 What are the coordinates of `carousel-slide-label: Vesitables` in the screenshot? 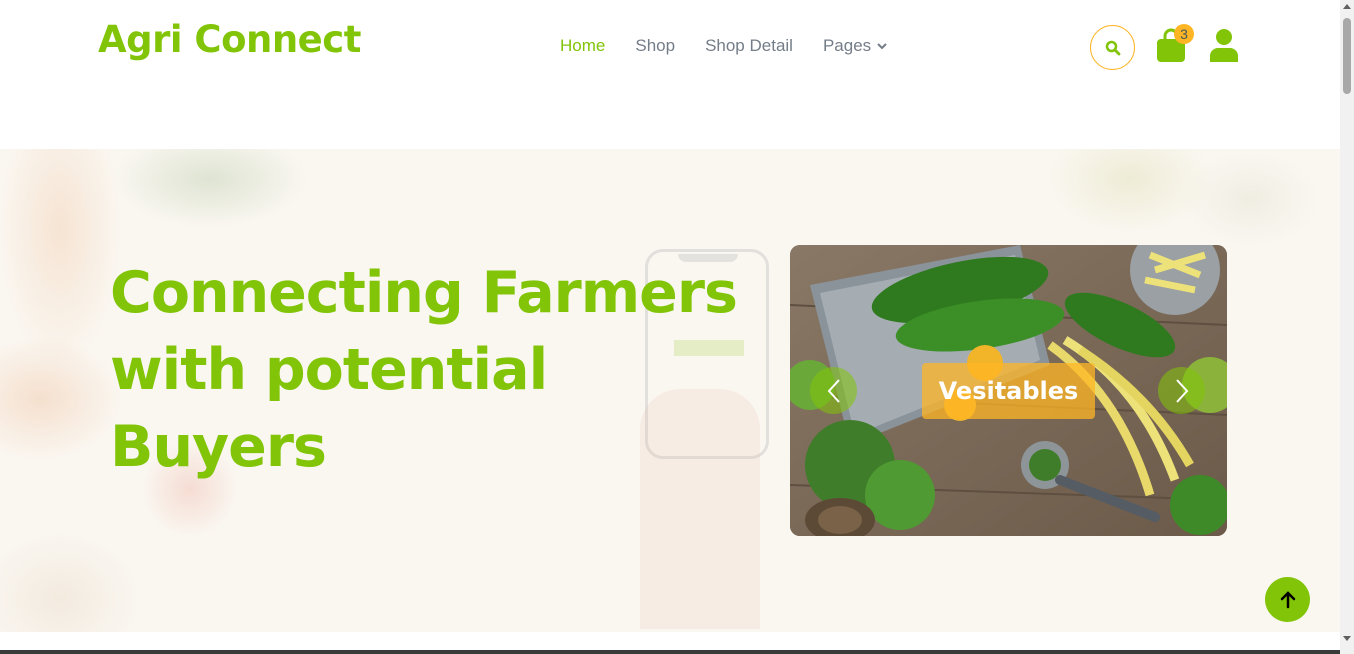 It's located at (1008, 391).